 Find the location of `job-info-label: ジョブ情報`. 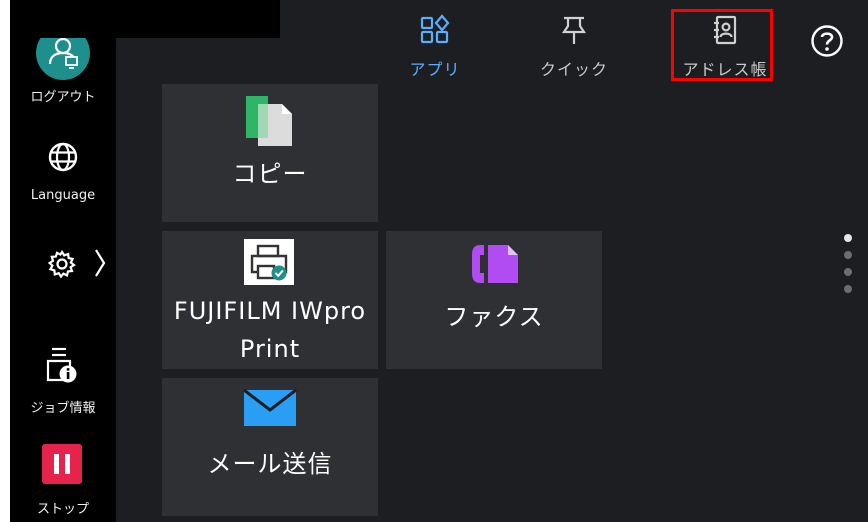

job-info-label: ジョブ情報 is located at coordinates (63, 408).